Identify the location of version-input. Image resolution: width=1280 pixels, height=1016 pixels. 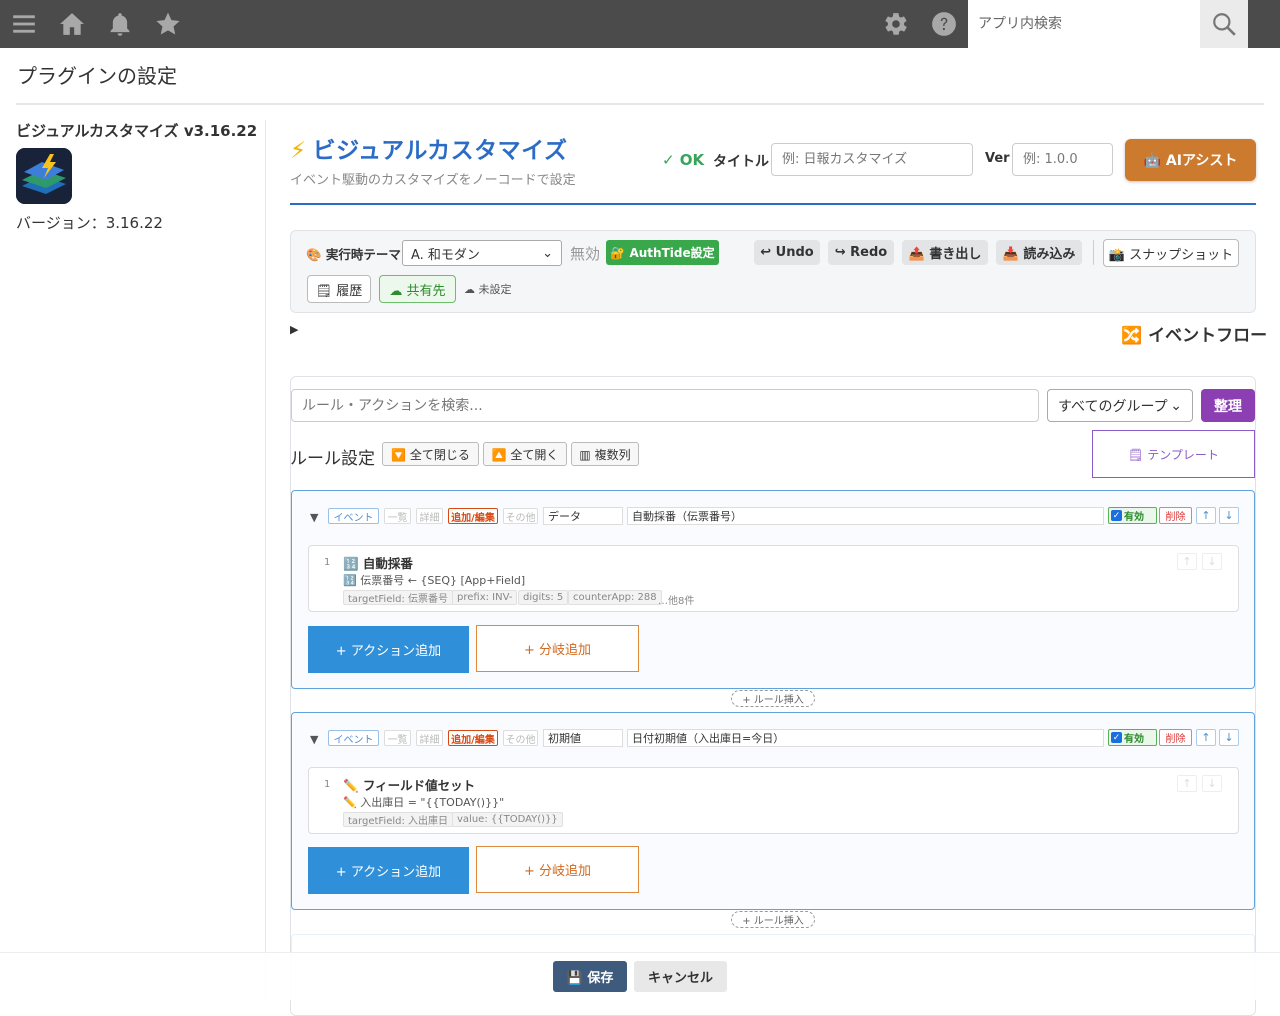
(1062, 159).